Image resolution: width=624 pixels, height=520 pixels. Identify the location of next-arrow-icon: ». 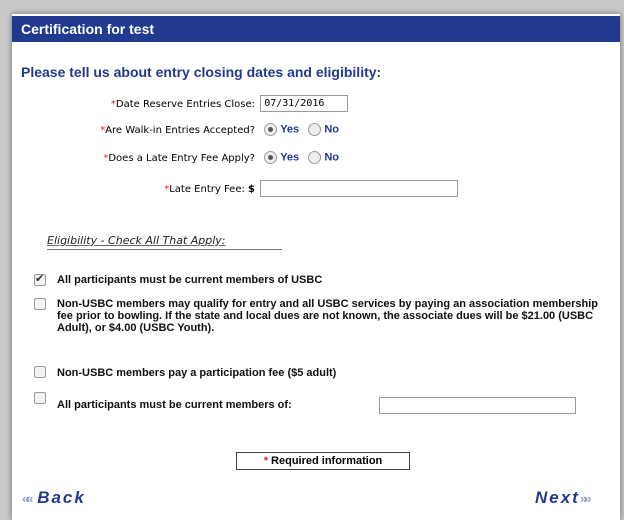
(587, 498).